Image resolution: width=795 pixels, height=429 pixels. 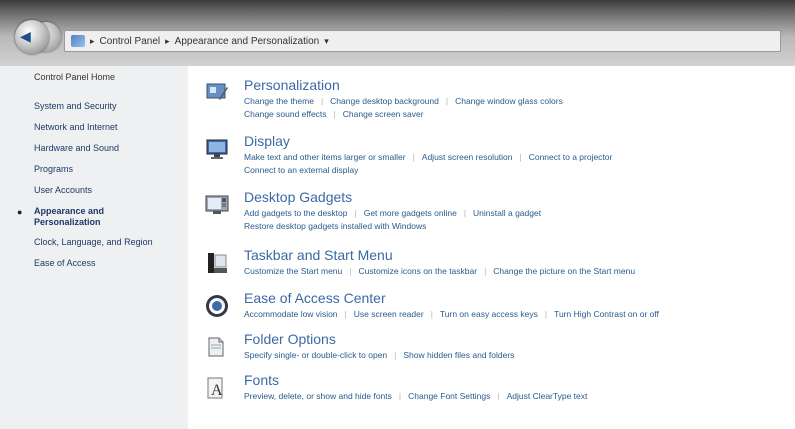 What do you see at coordinates (571, 157) in the screenshot?
I see `link-connect-projector: Connect to a projector` at bounding box center [571, 157].